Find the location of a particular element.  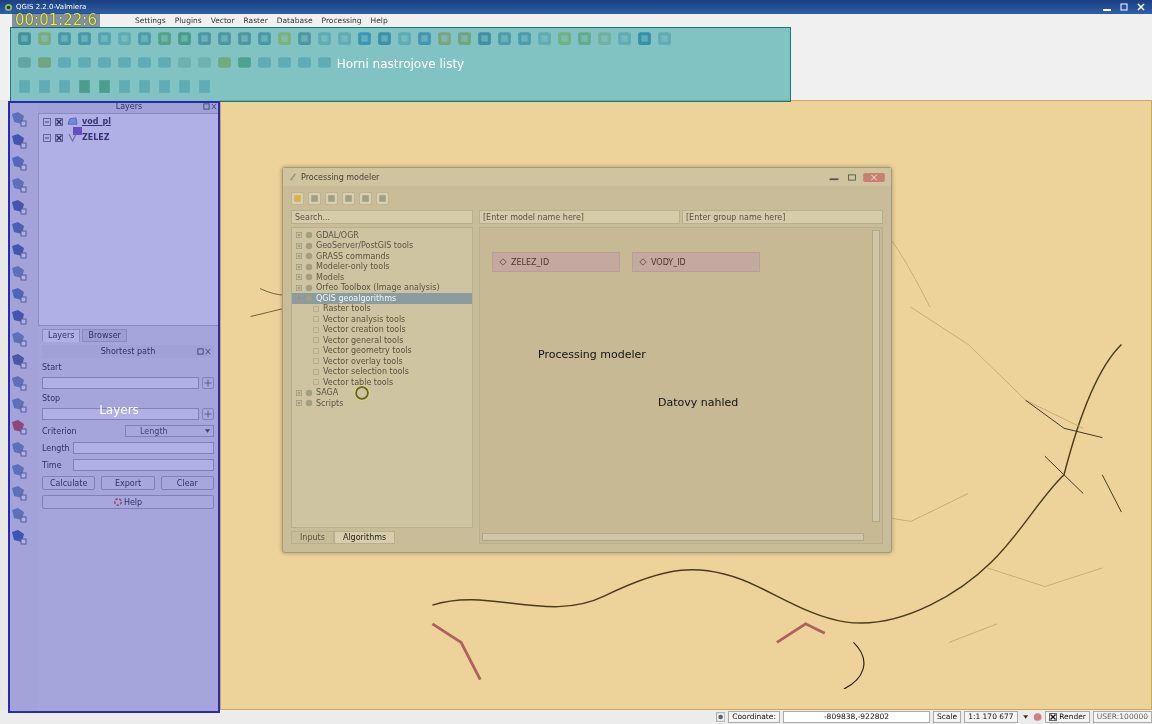

layer-name: ZELEZ is located at coordinates (96, 137).